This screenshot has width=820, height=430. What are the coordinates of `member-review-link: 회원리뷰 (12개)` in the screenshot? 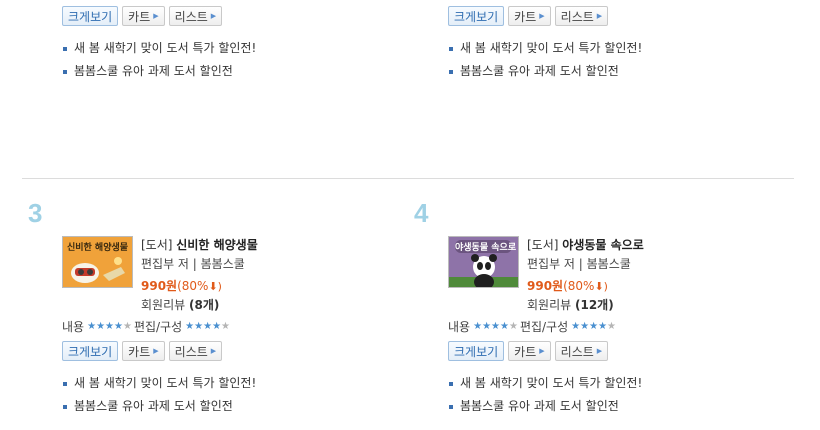 It's located at (585, 305).